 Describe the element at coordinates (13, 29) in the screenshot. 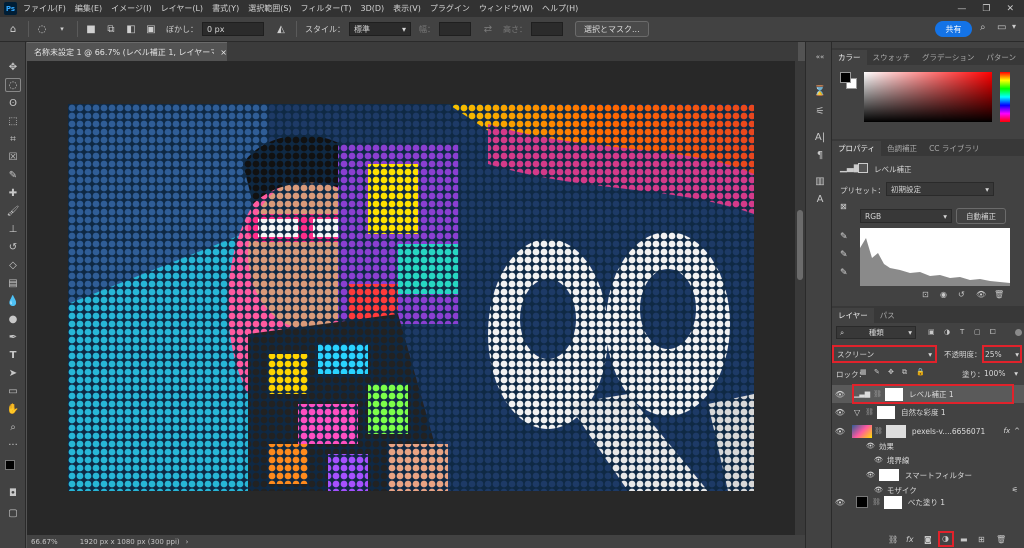

I see `home-icon: ⌂` at that location.